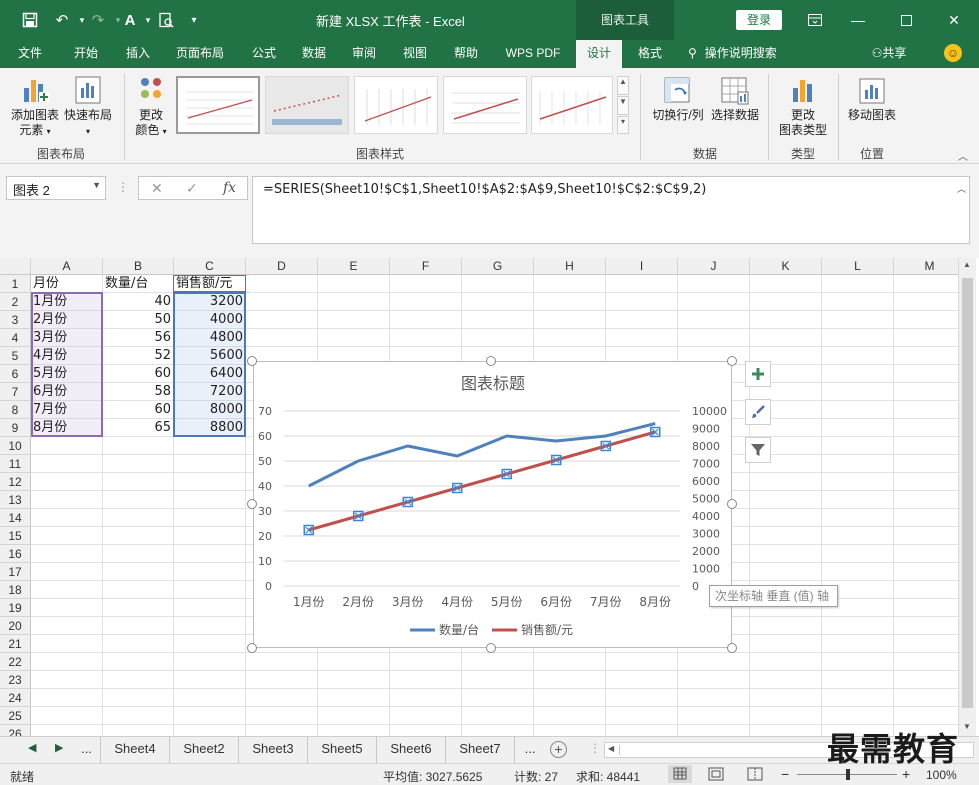 The height and width of the screenshot is (785, 979). What do you see at coordinates (151, 106) in the screenshot?
I see `change-colors-button: 更改 颜色 ▾` at bounding box center [151, 106].